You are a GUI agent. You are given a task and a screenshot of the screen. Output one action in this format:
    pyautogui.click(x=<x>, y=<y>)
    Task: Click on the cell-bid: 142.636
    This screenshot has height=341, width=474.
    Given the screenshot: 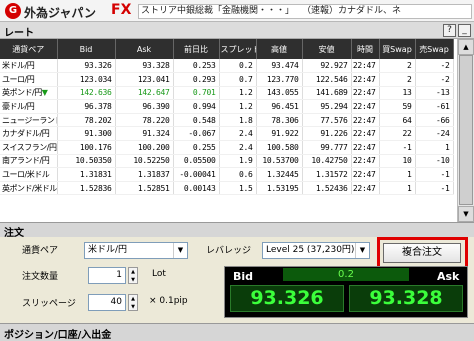 What is the action you would take?
    pyautogui.click(x=86, y=93)
    